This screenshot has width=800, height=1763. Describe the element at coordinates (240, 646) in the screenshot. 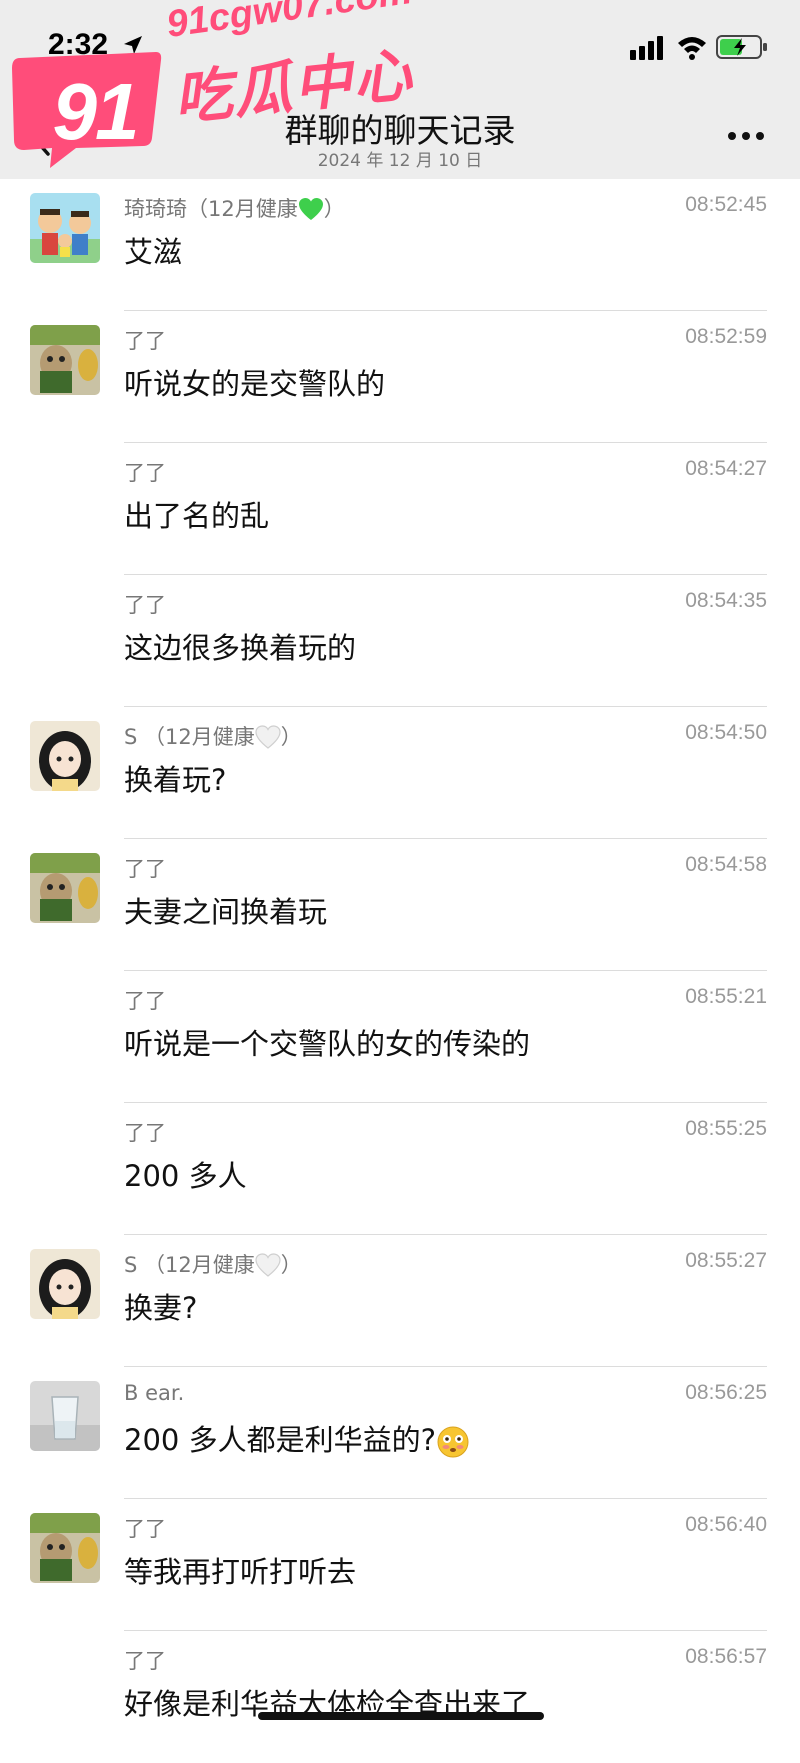

I see `message-text: 这边很多换着玩的` at that location.